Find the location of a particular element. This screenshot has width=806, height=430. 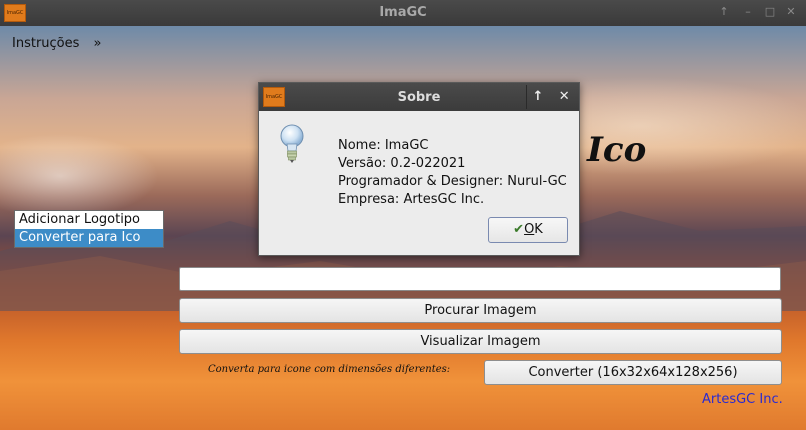

ok-label-mnemonic: O is located at coordinates (529, 229).